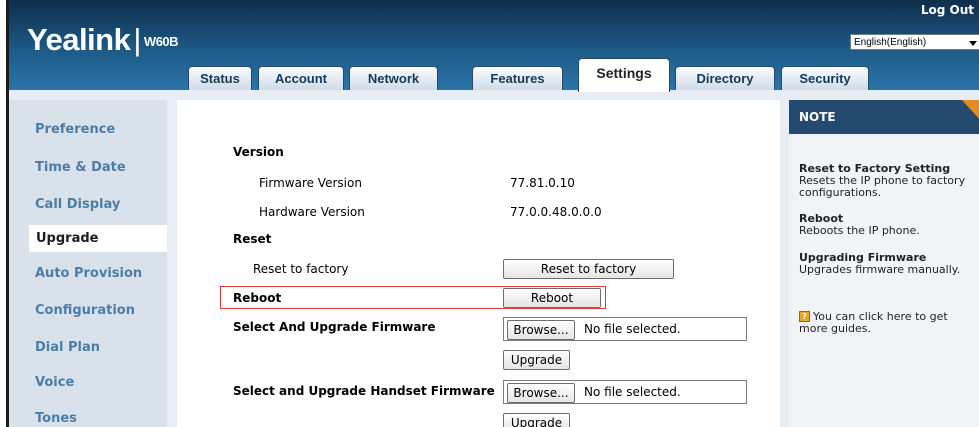 This screenshot has width=979, height=427. I want to click on sidebar-item-preference: Preference, so click(75, 129).